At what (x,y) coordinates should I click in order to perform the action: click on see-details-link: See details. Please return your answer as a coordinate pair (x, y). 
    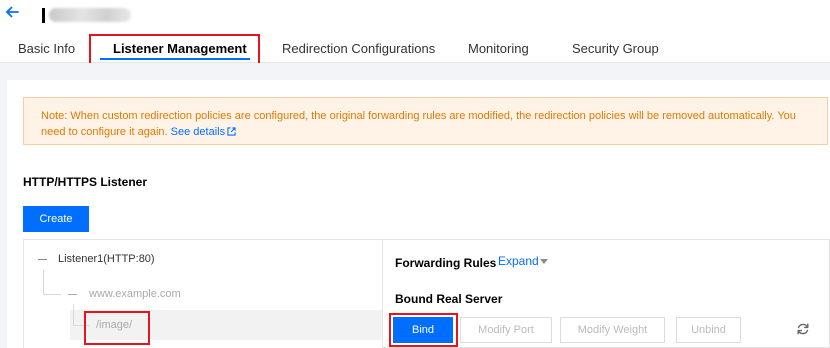
    Looking at the image, I should click on (203, 132).